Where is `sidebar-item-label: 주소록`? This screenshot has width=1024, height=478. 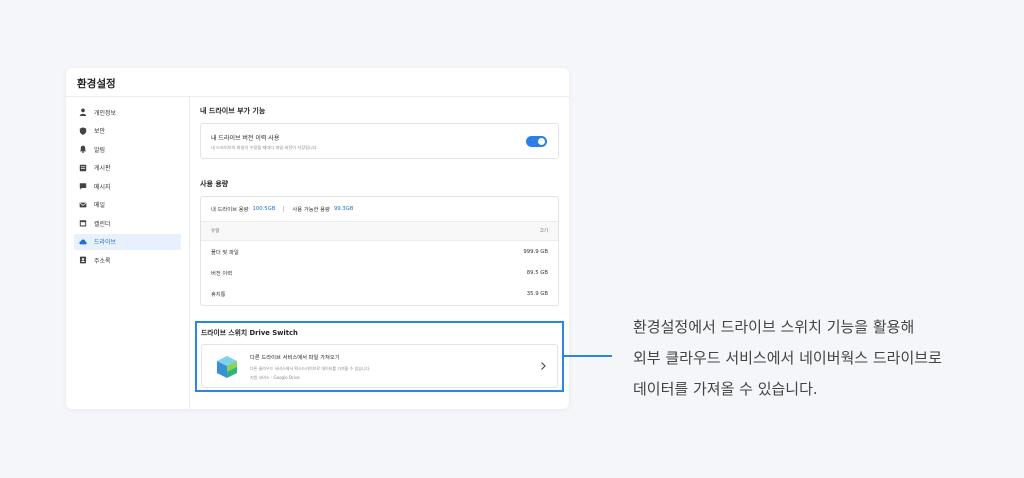 sidebar-item-label: 주소록 is located at coordinates (102, 261).